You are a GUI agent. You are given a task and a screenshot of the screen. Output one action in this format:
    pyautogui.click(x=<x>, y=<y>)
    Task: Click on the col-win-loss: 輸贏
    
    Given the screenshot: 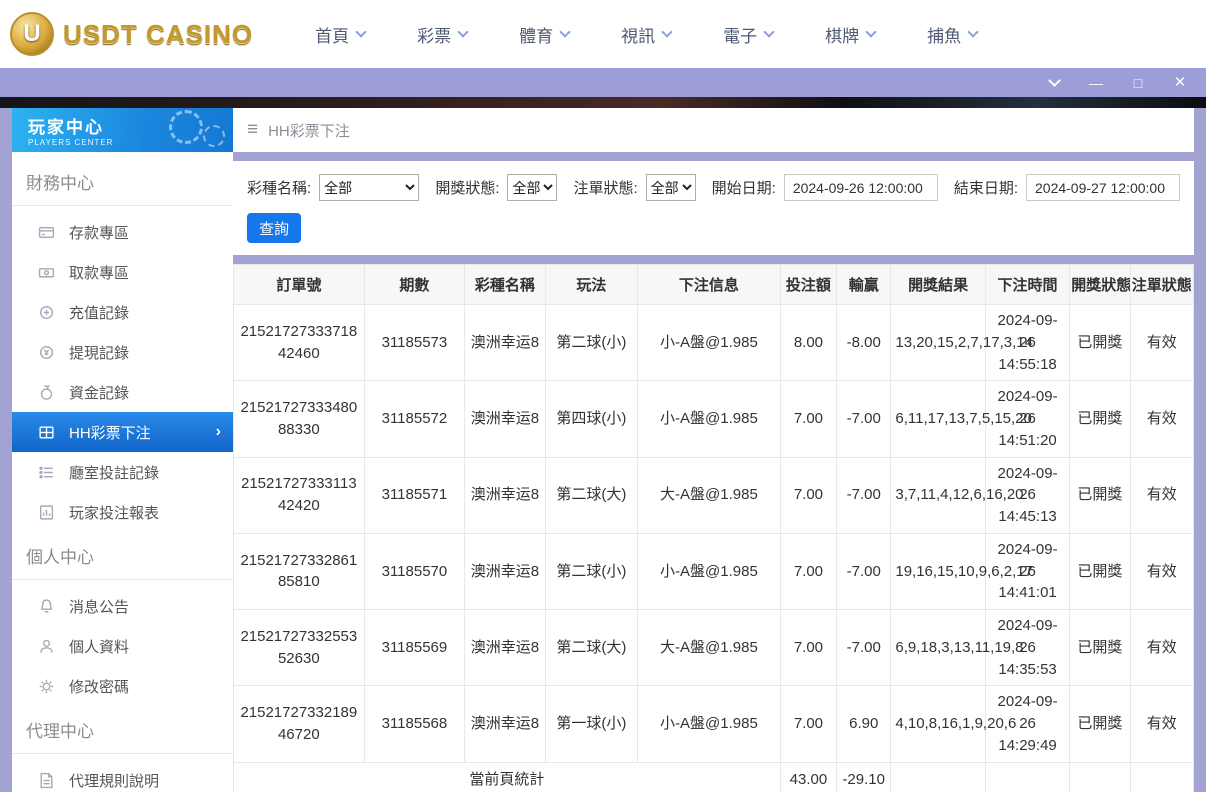 What is the action you would take?
    pyautogui.click(x=864, y=284)
    